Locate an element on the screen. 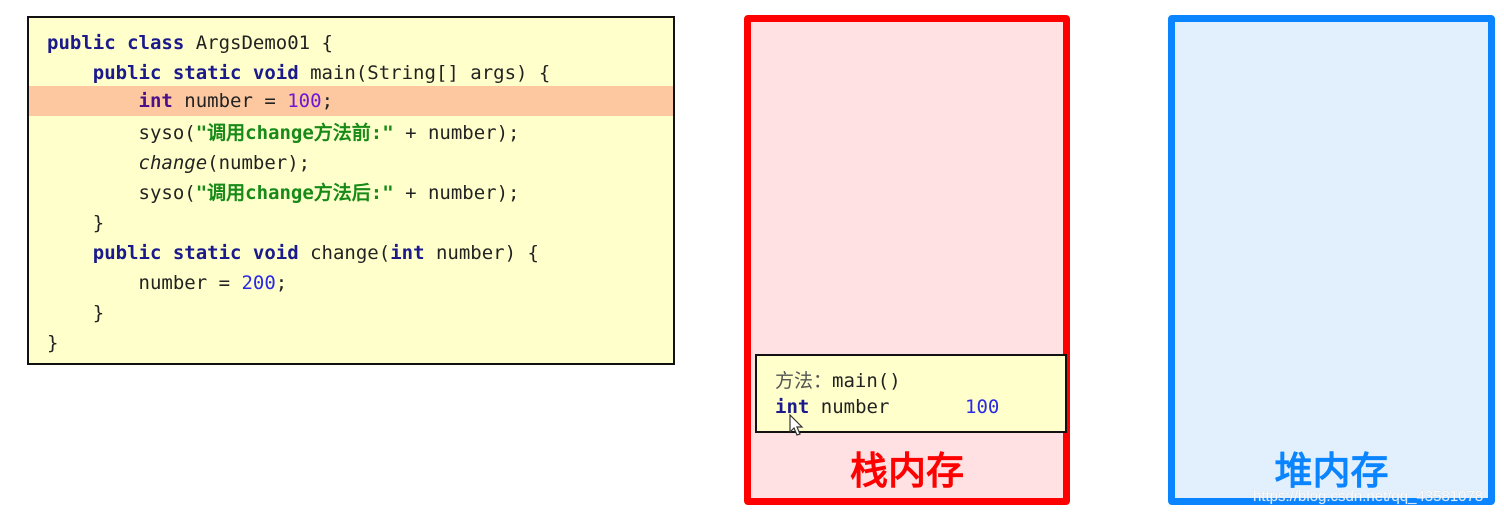 The image size is (1504, 517). code-text: change( is located at coordinates (344, 253).